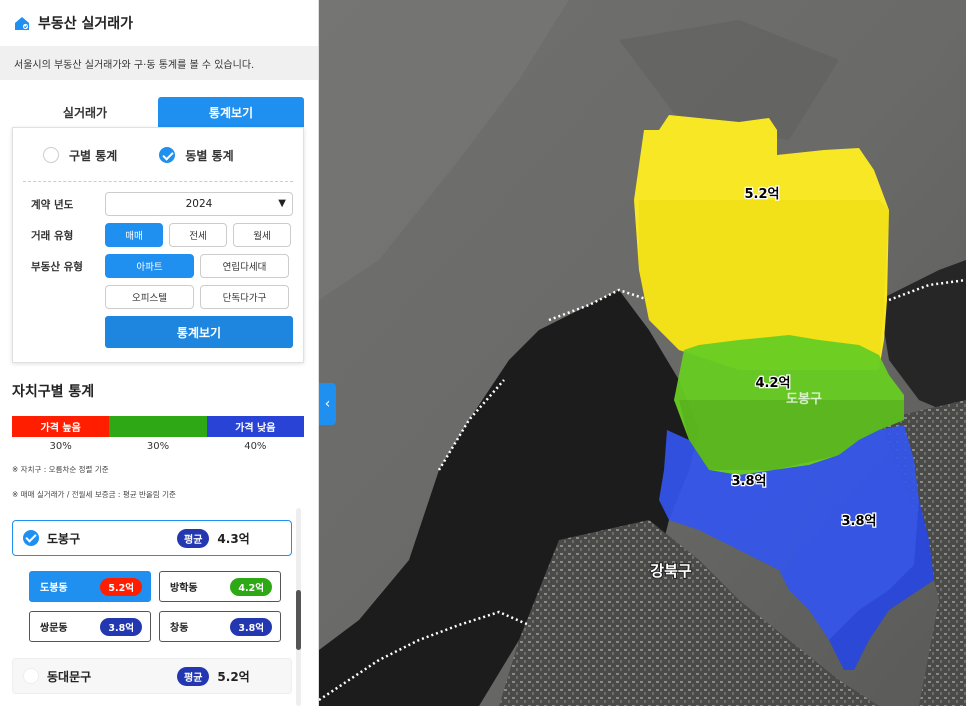 The image size is (966, 706). What do you see at coordinates (184, 588) in the screenshot?
I see `dong-name: 방학동` at bounding box center [184, 588].